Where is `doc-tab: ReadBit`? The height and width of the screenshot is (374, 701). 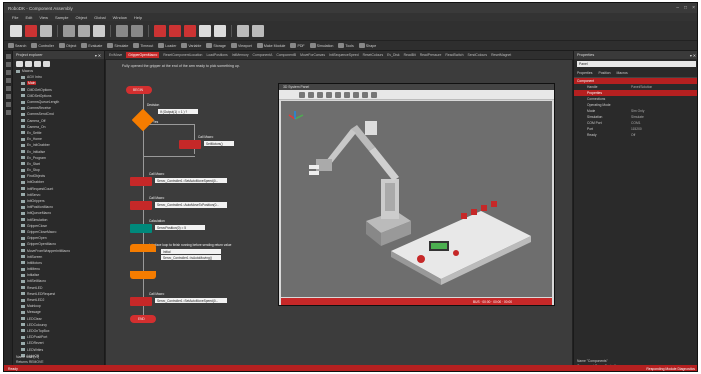
doc-tab: ReadBit is located at coordinates (410, 55).